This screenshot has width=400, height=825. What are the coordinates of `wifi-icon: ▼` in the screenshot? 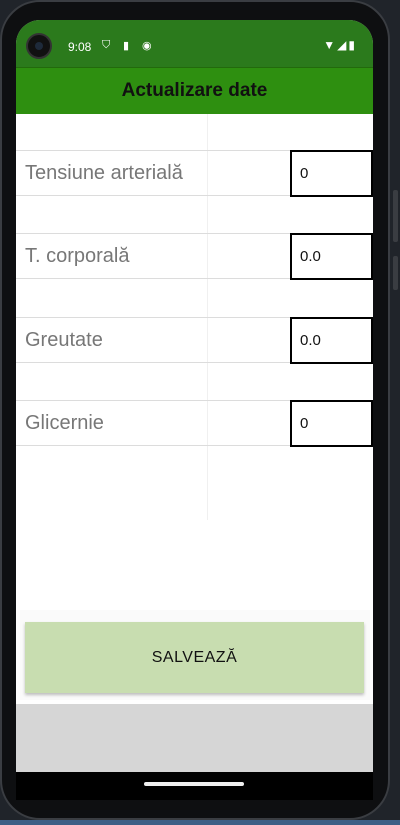 It's located at (330, 45).